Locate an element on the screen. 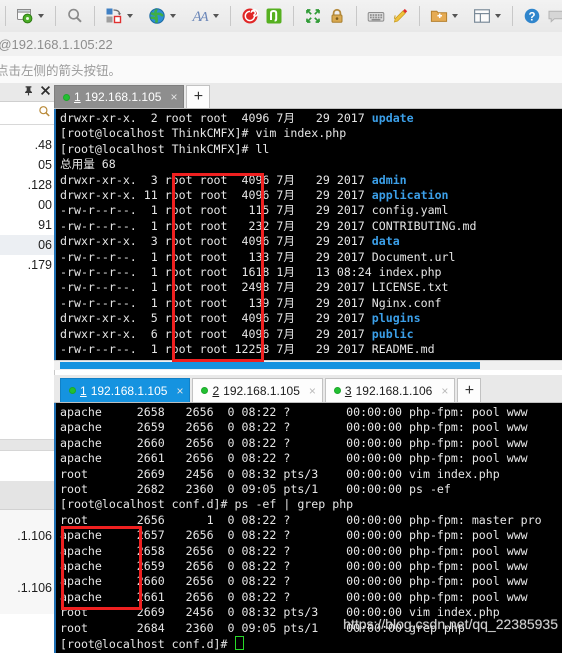 Image resolution: width=562 pixels, height=653 pixels. highlight-icon is located at coordinates (400, 16).